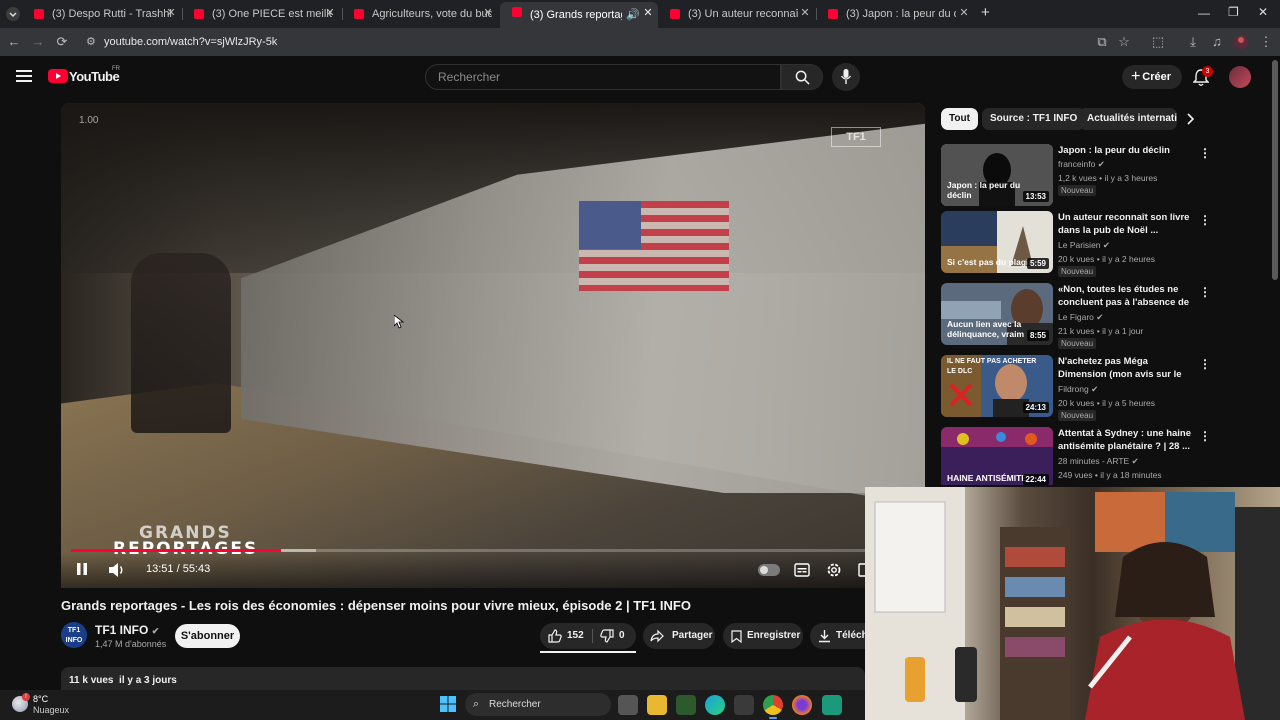  I want to click on search-input: Rechercher, so click(603, 77).